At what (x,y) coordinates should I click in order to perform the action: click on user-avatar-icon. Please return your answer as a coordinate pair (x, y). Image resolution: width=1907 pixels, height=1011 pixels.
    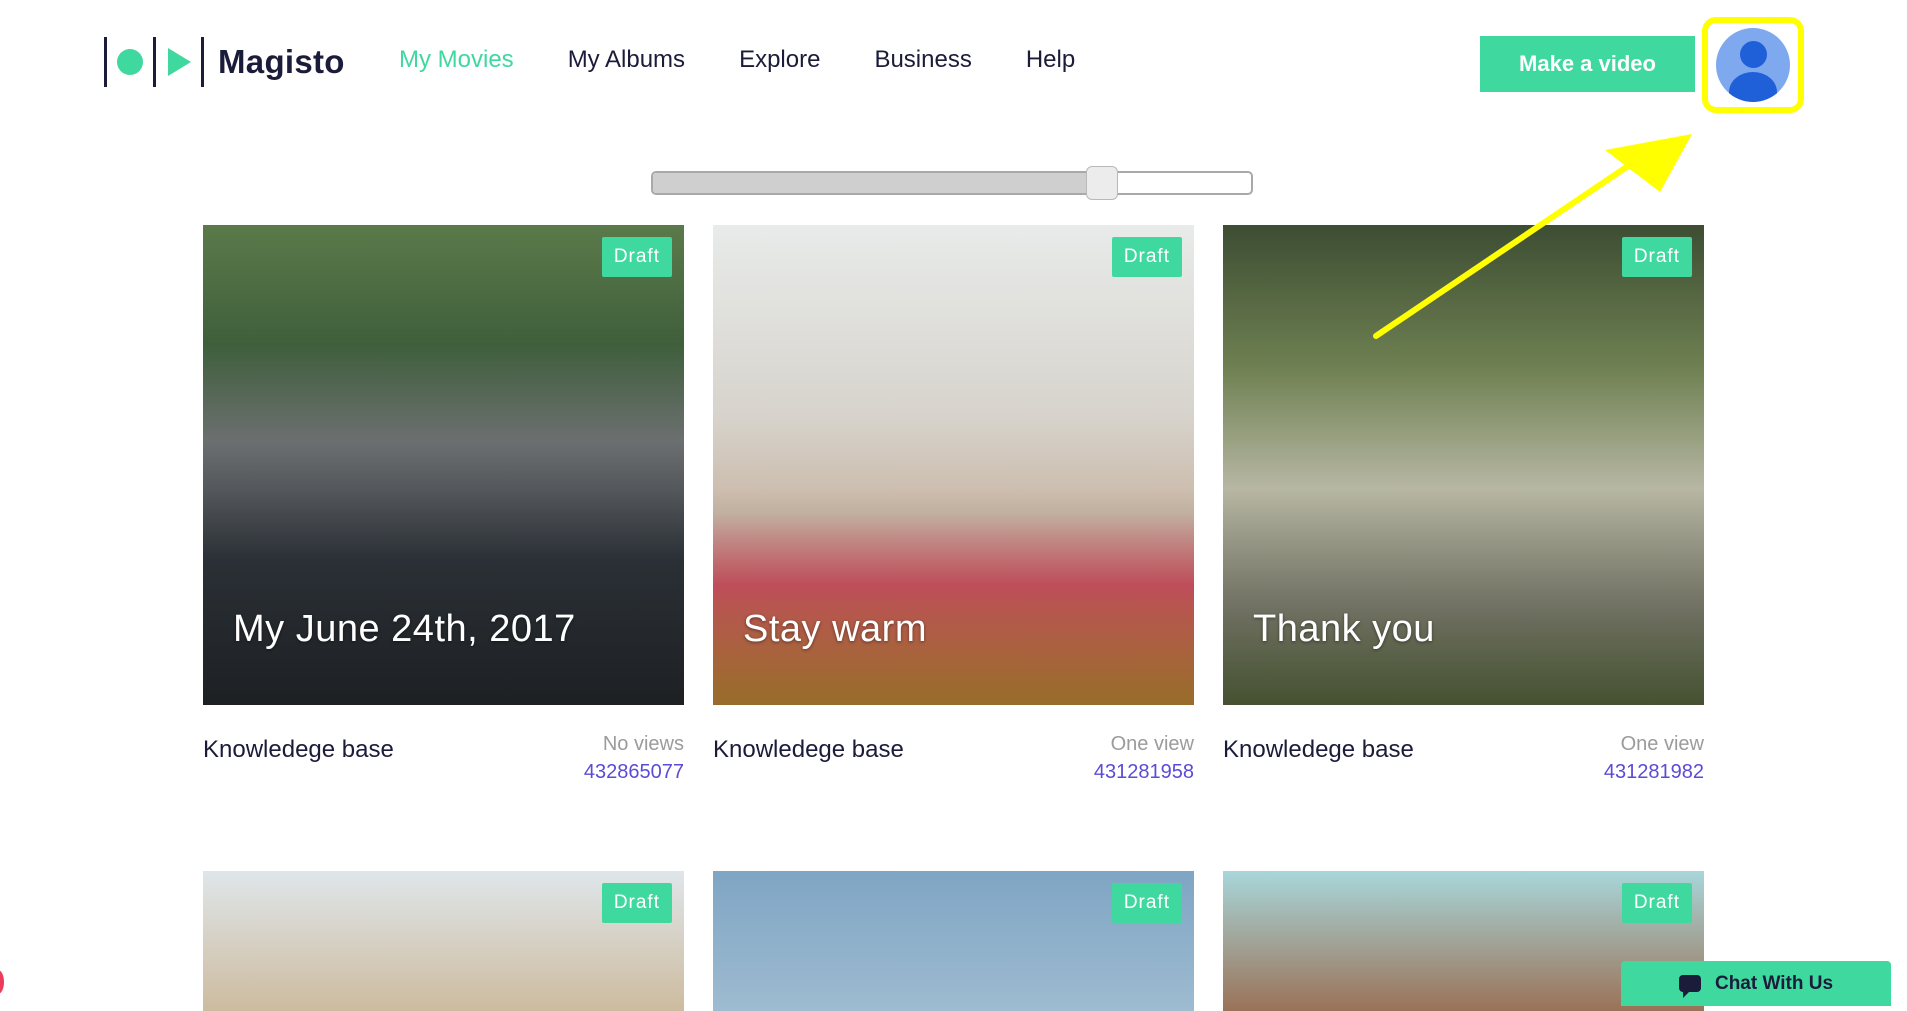
    Looking at the image, I should click on (1753, 65).